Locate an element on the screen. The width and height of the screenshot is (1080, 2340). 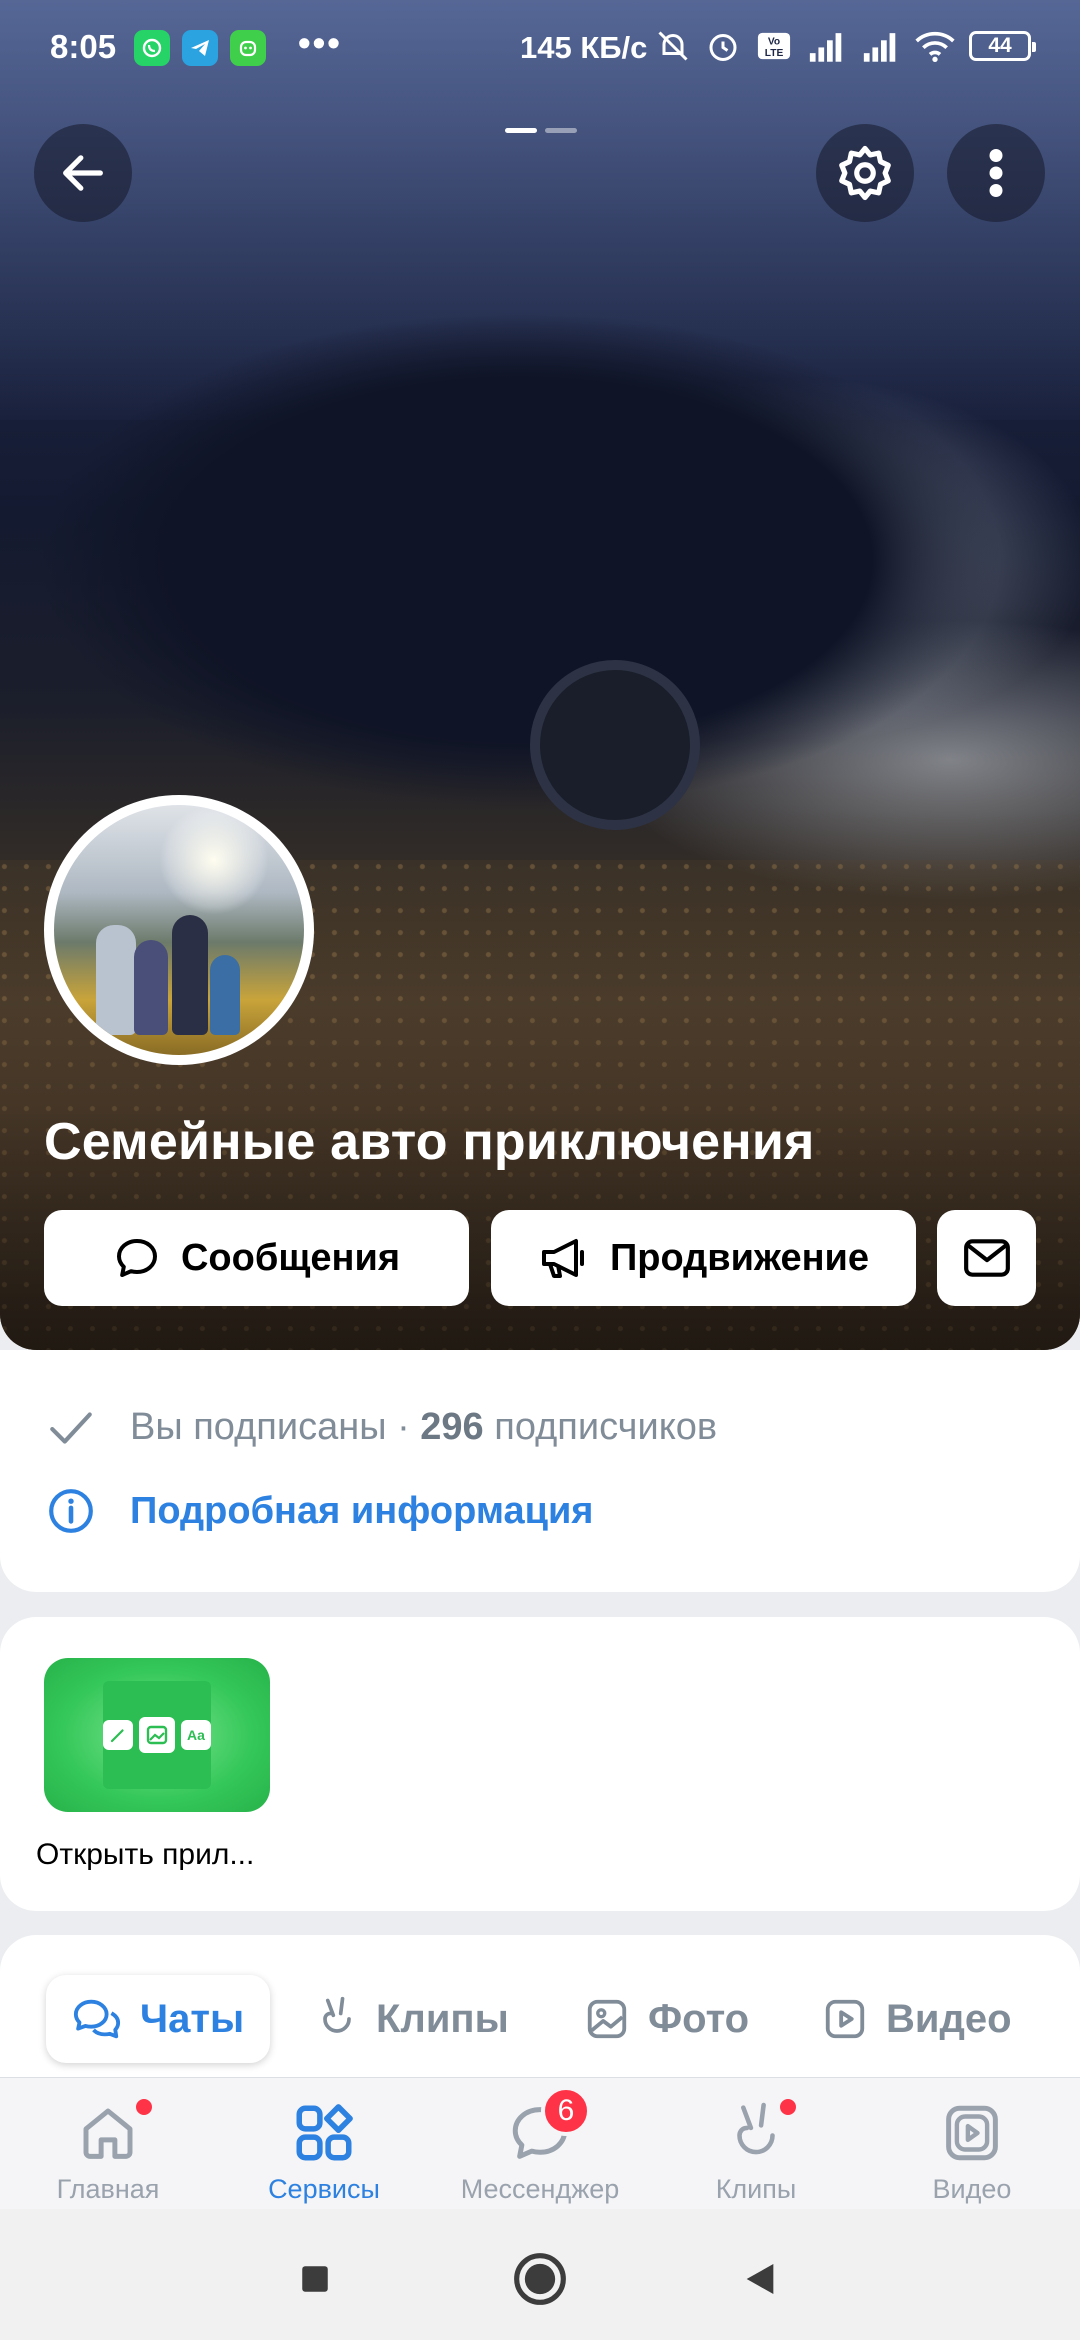
info-icon is located at coordinates (71, 1511).